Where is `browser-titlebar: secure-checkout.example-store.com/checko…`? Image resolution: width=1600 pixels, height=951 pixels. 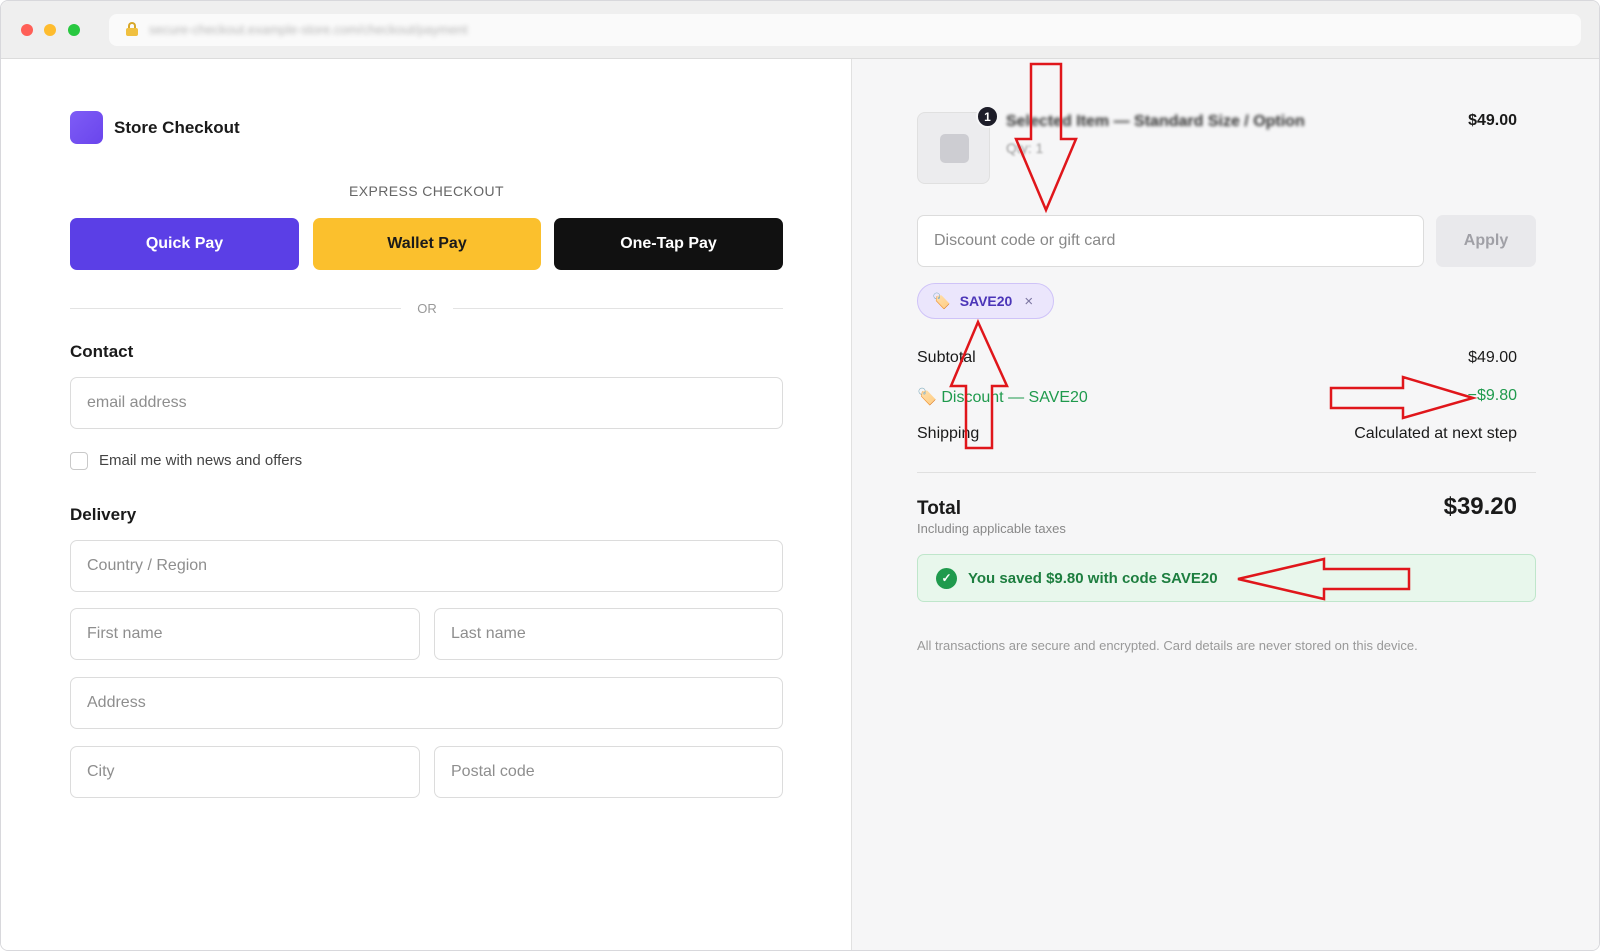
browser-titlebar: secure-checkout.example-store.com/checko… is located at coordinates (800, 30).